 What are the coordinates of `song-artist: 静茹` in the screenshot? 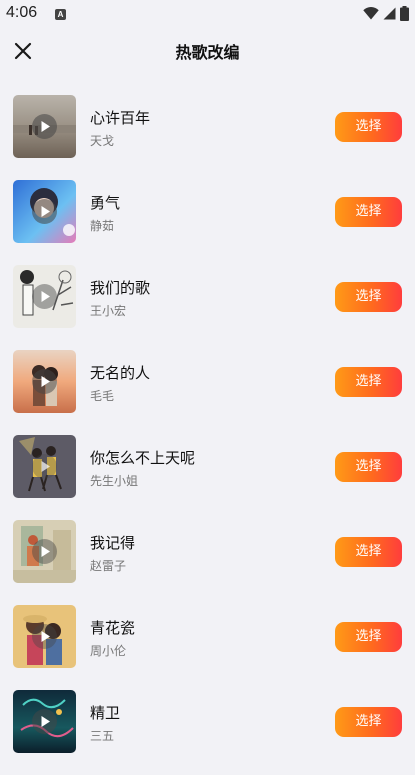 It's located at (102, 226).